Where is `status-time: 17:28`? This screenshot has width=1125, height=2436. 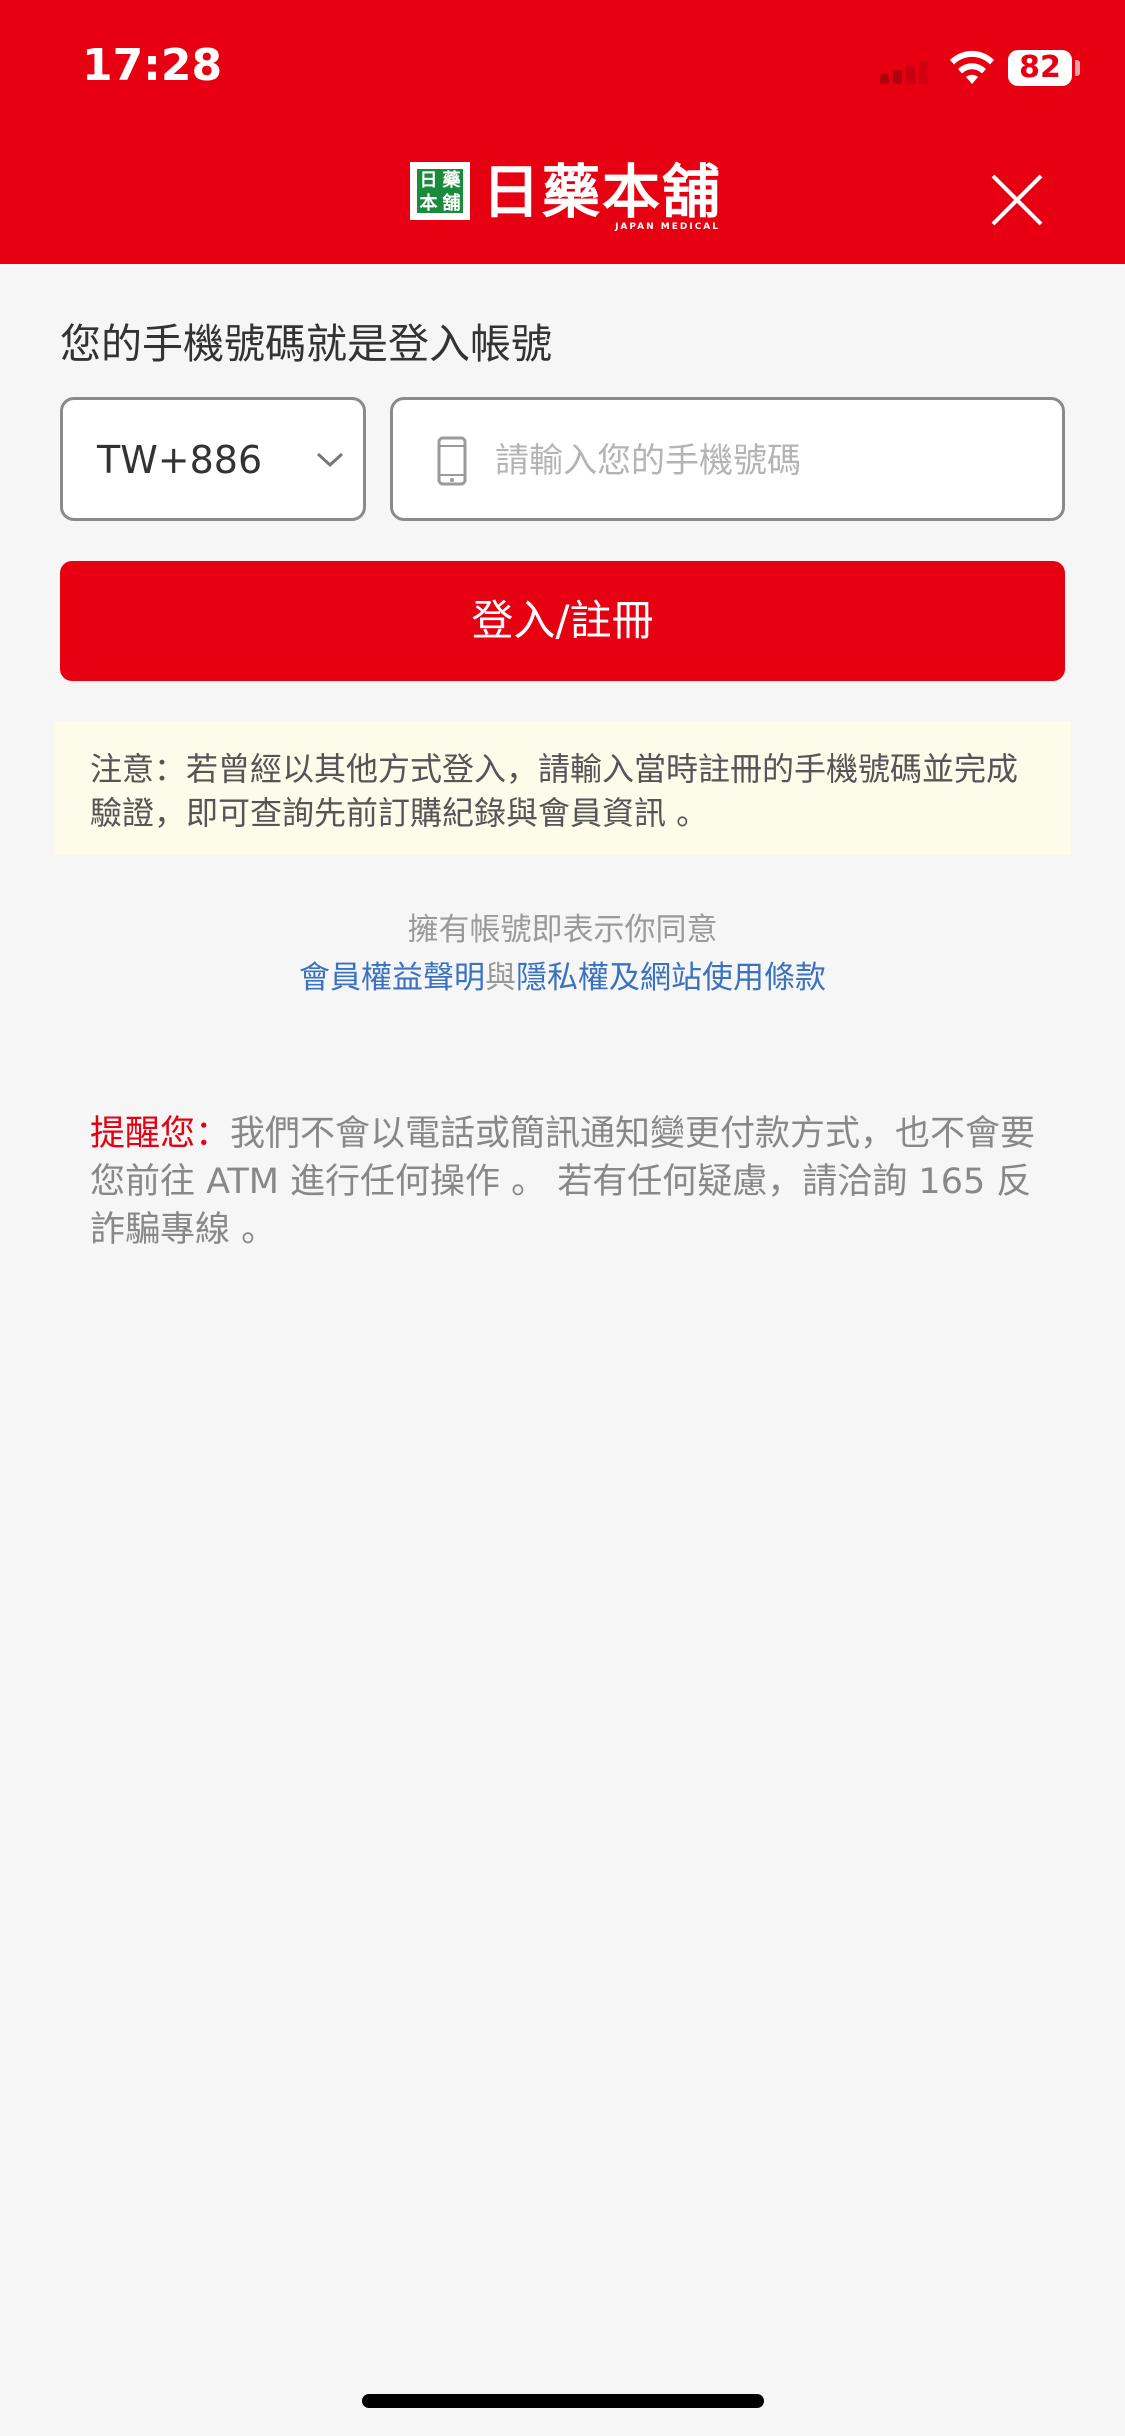
status-time: 17:28 is located at coordinates (152, 65).